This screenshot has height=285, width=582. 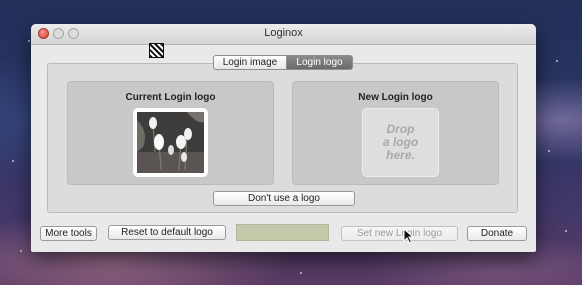 I want to click on reset-default-logo-button: Reset to default logo, so click(x=167, y=232).